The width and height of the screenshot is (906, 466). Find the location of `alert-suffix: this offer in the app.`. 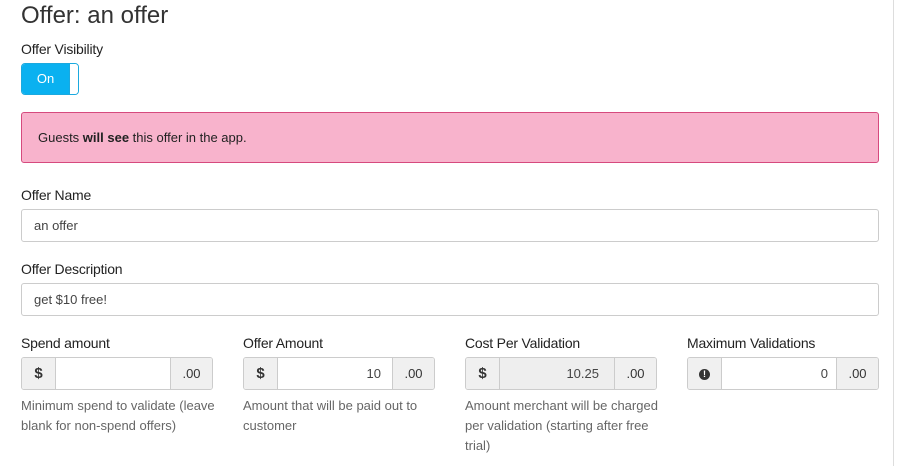

alert-suffix: this offer in the app. is located at coordinates (188, 137).